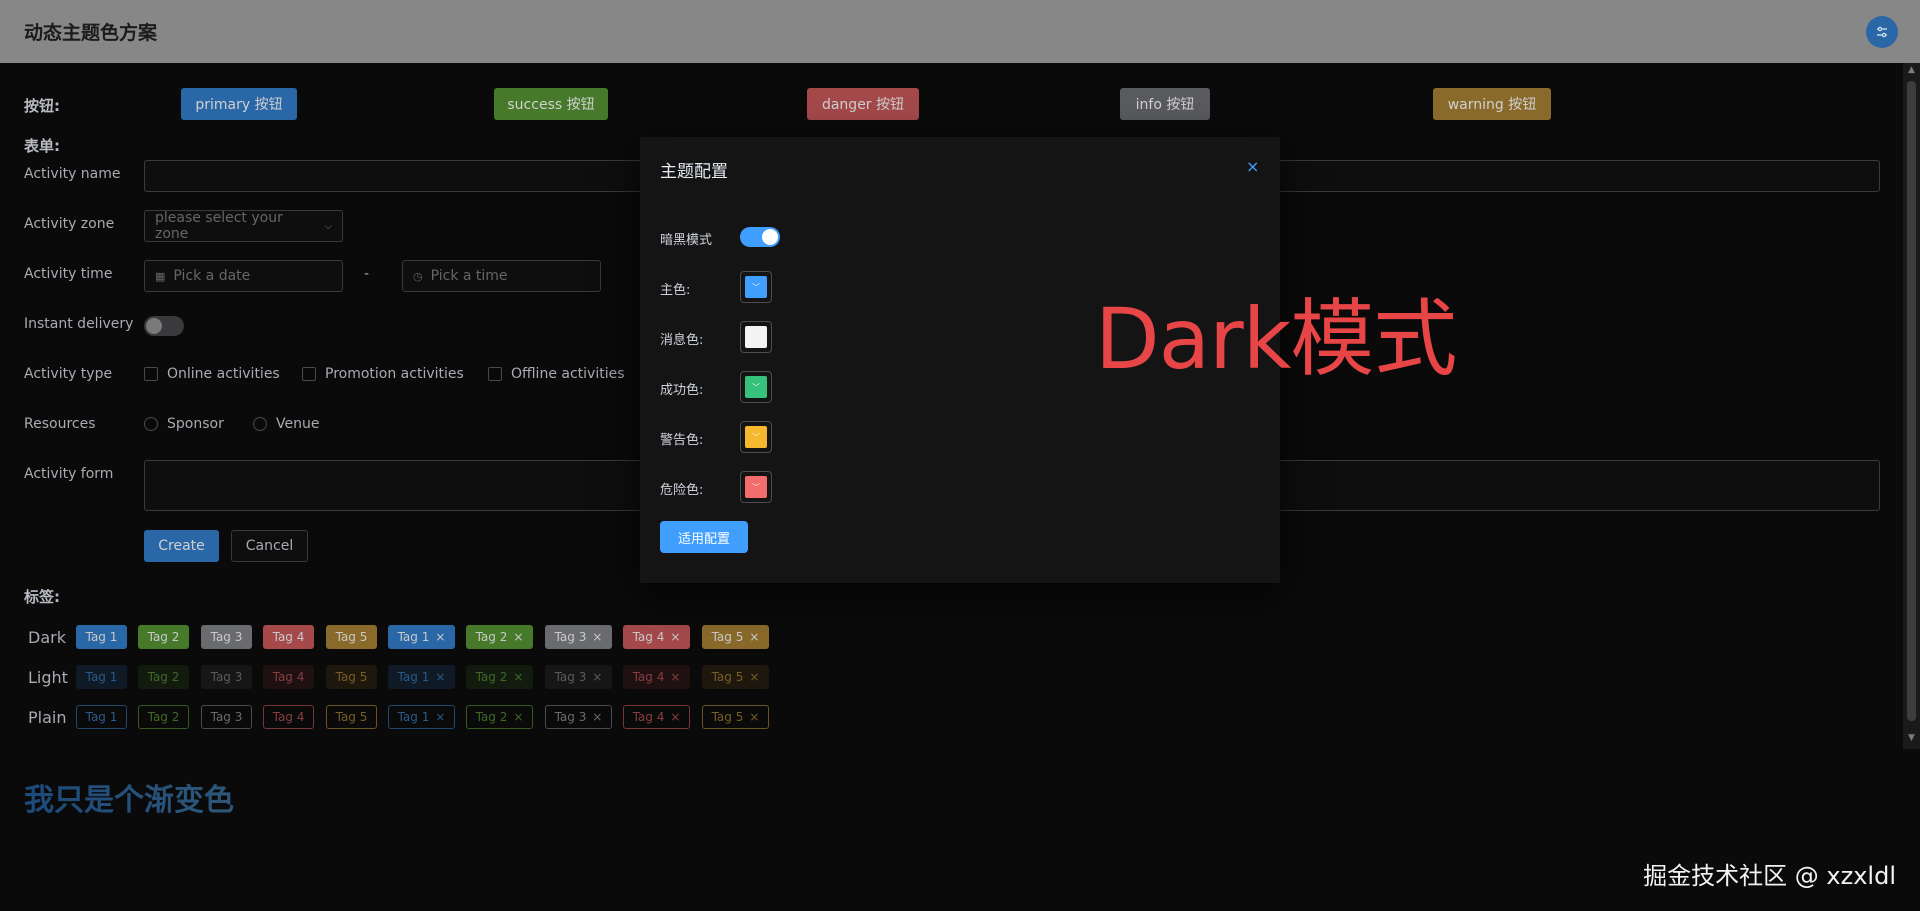 The image size is (1920, 911). Describe the element at coordinates (1911, 740) in the screenshot. I see `scroll-down-arrow: ▼` at that location.